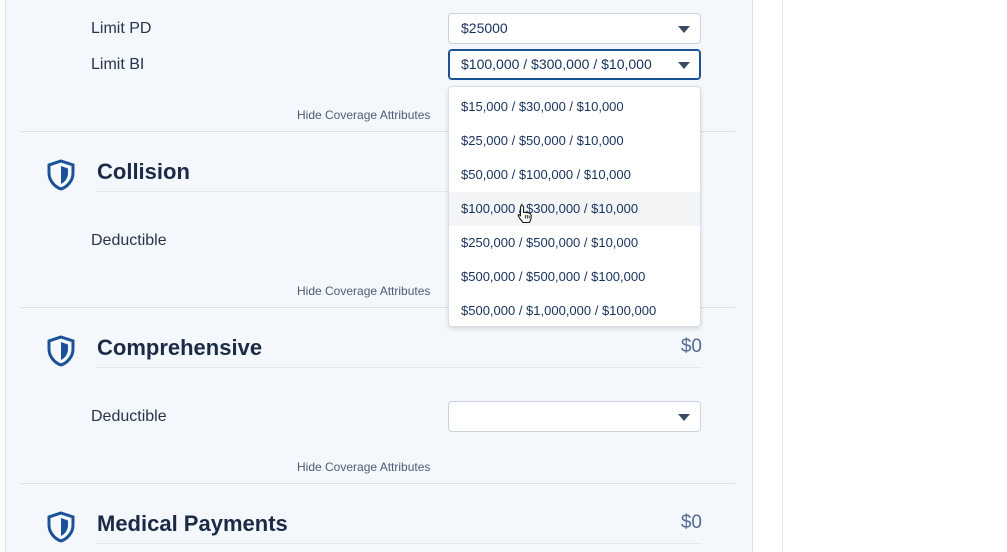 Image resolution: width=1007 pixels, height=552 pixels. What do you see at coordinates (129, 240) in the screenshot?
I see `collision-deductible-label: Deductible` at bounding box center [129, 240].